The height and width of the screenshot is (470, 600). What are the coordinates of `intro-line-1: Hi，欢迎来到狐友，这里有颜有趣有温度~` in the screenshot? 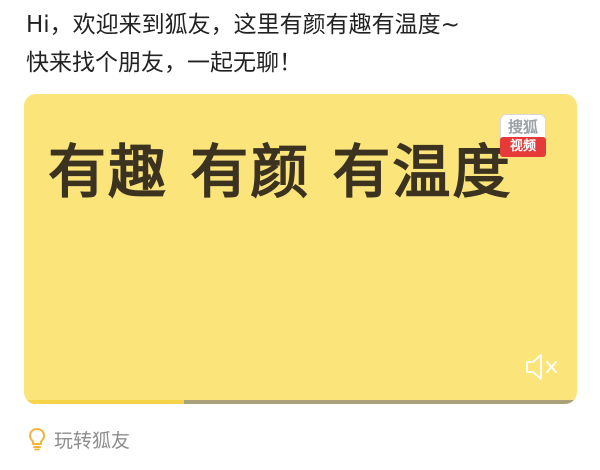 It's located at (243, 25).